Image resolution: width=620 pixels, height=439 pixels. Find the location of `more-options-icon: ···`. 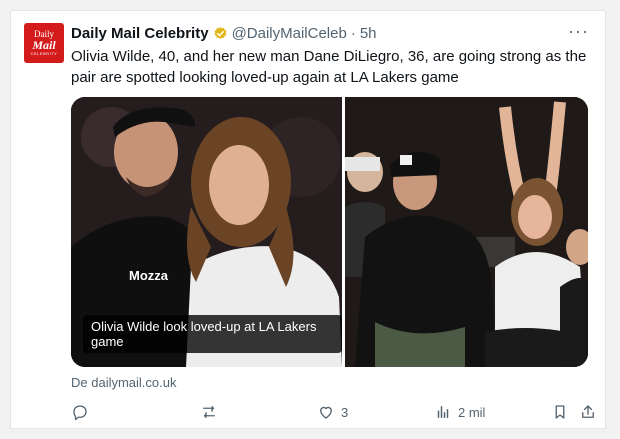

more-options-icon: ··· is located at coordinates (578, 31).